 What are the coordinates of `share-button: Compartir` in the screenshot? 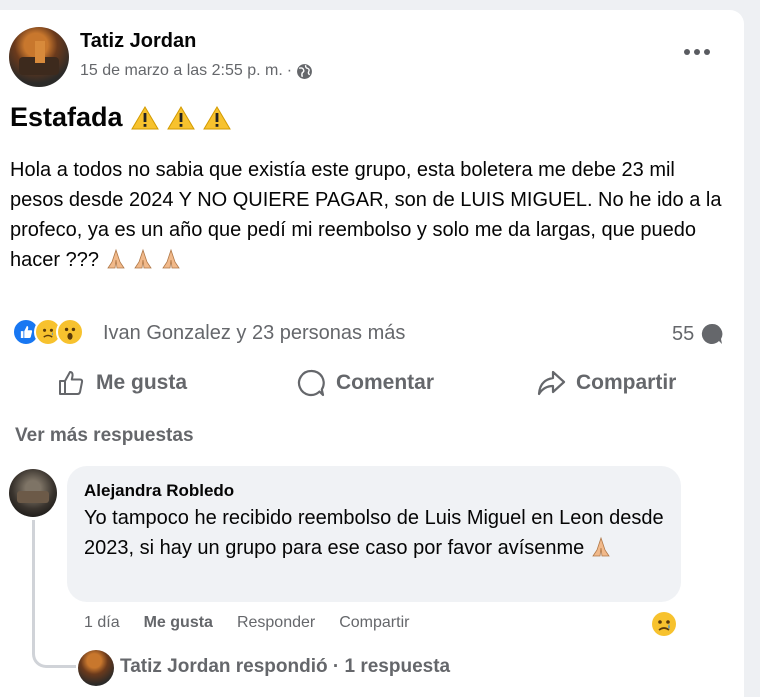 It's located at (606, 383).